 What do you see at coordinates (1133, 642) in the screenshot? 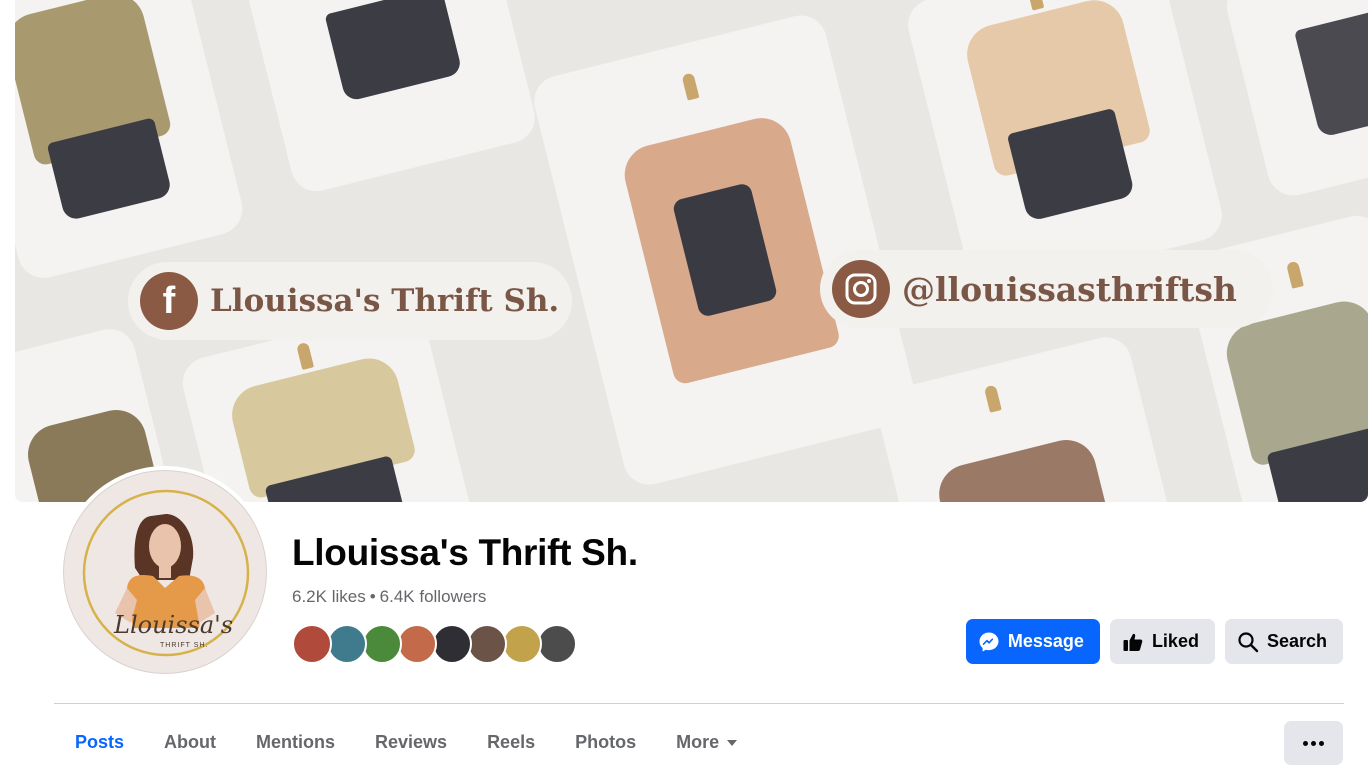
I see `thumbs-up-icon` at bounding box center [1133, 642].